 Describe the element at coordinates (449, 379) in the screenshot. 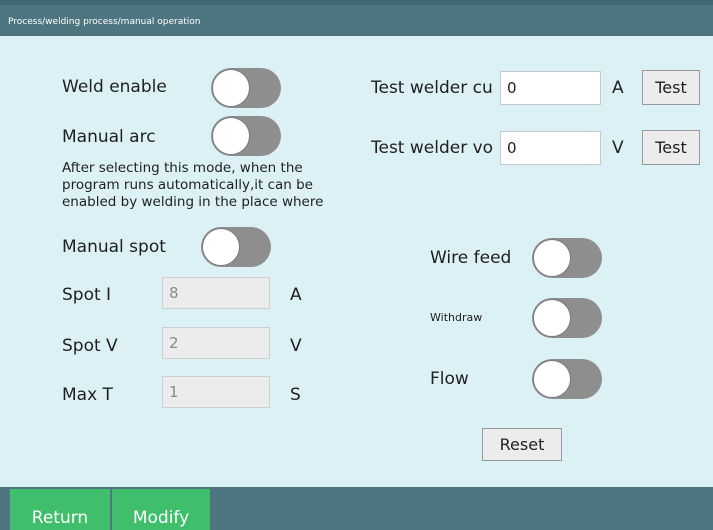

I see `flow-label: Flow` at that location.